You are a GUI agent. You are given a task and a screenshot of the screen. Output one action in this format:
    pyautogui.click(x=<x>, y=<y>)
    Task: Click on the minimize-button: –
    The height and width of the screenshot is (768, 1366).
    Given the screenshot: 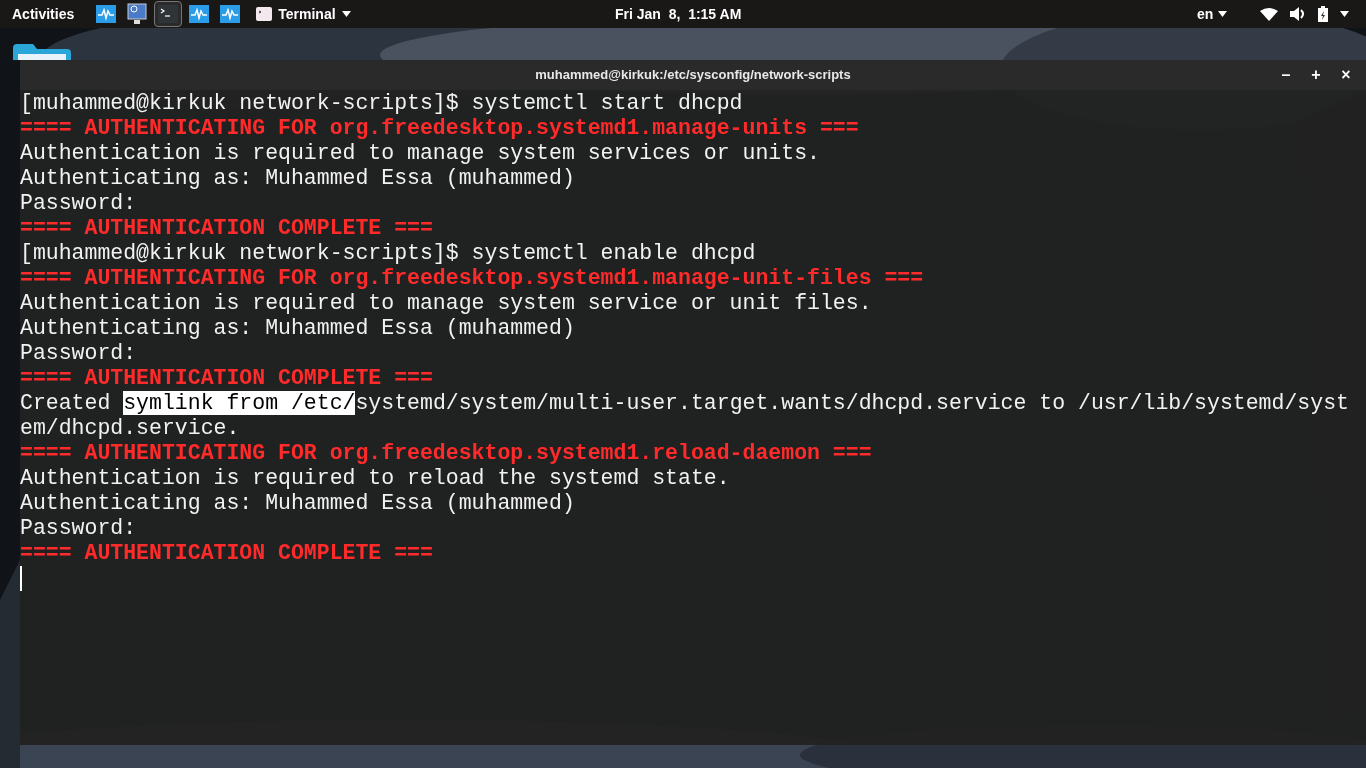 What is the action you would take?
    pyautogui.click(x=1286, y=75)
    